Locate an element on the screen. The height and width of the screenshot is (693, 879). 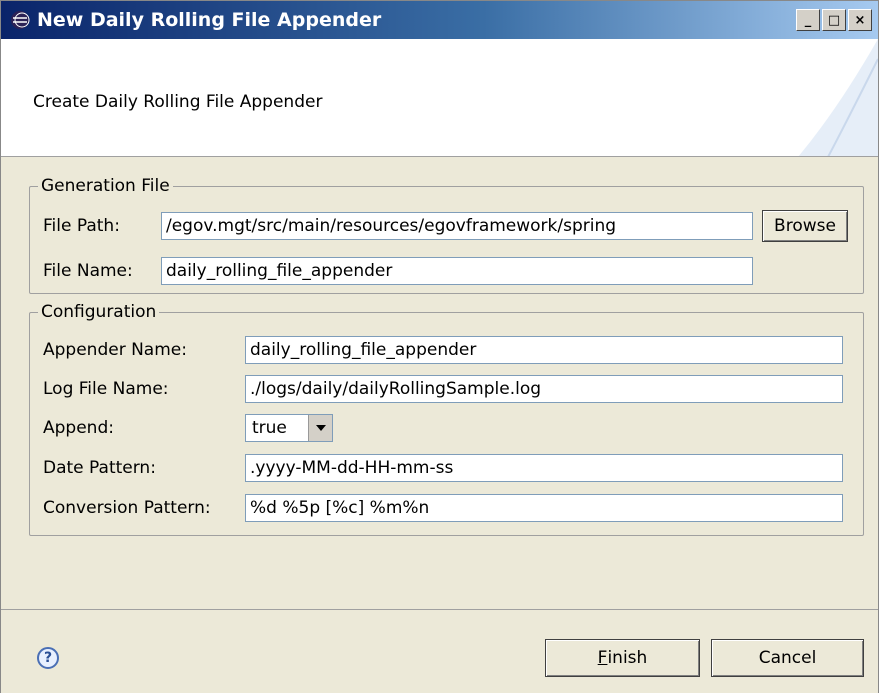
appender-name-label: Appender Name: is located at coordinates (115, 350).